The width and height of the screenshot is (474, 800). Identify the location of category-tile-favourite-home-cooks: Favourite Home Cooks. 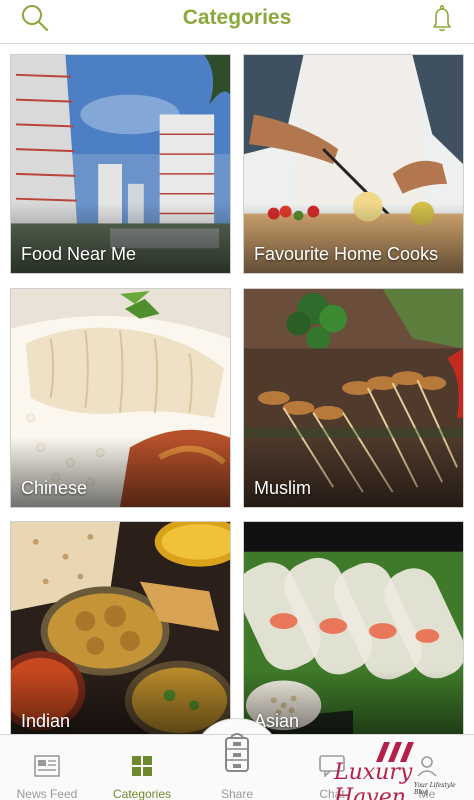
(353, 164).